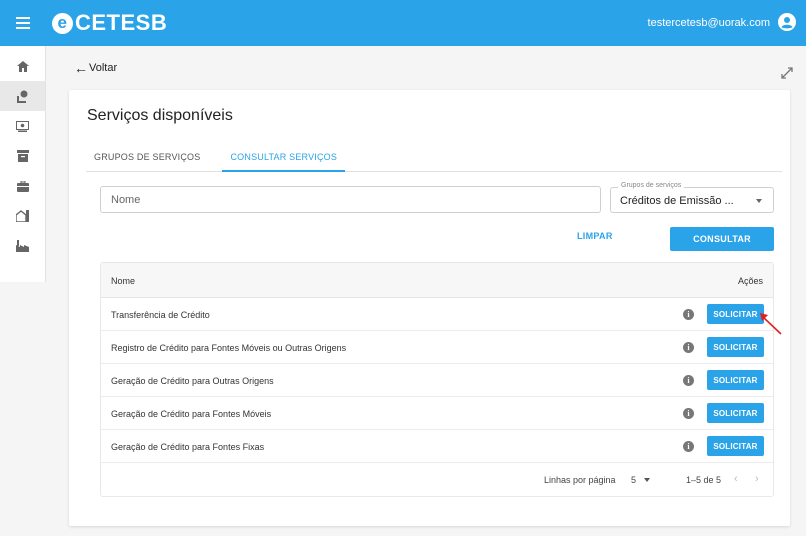 Image resolution: width=806 pixels, height=536 pixels. Describe the element at coordinates (651, 185) in the screenshot. I see `service-group-label: Grupos de serviços` at that location.